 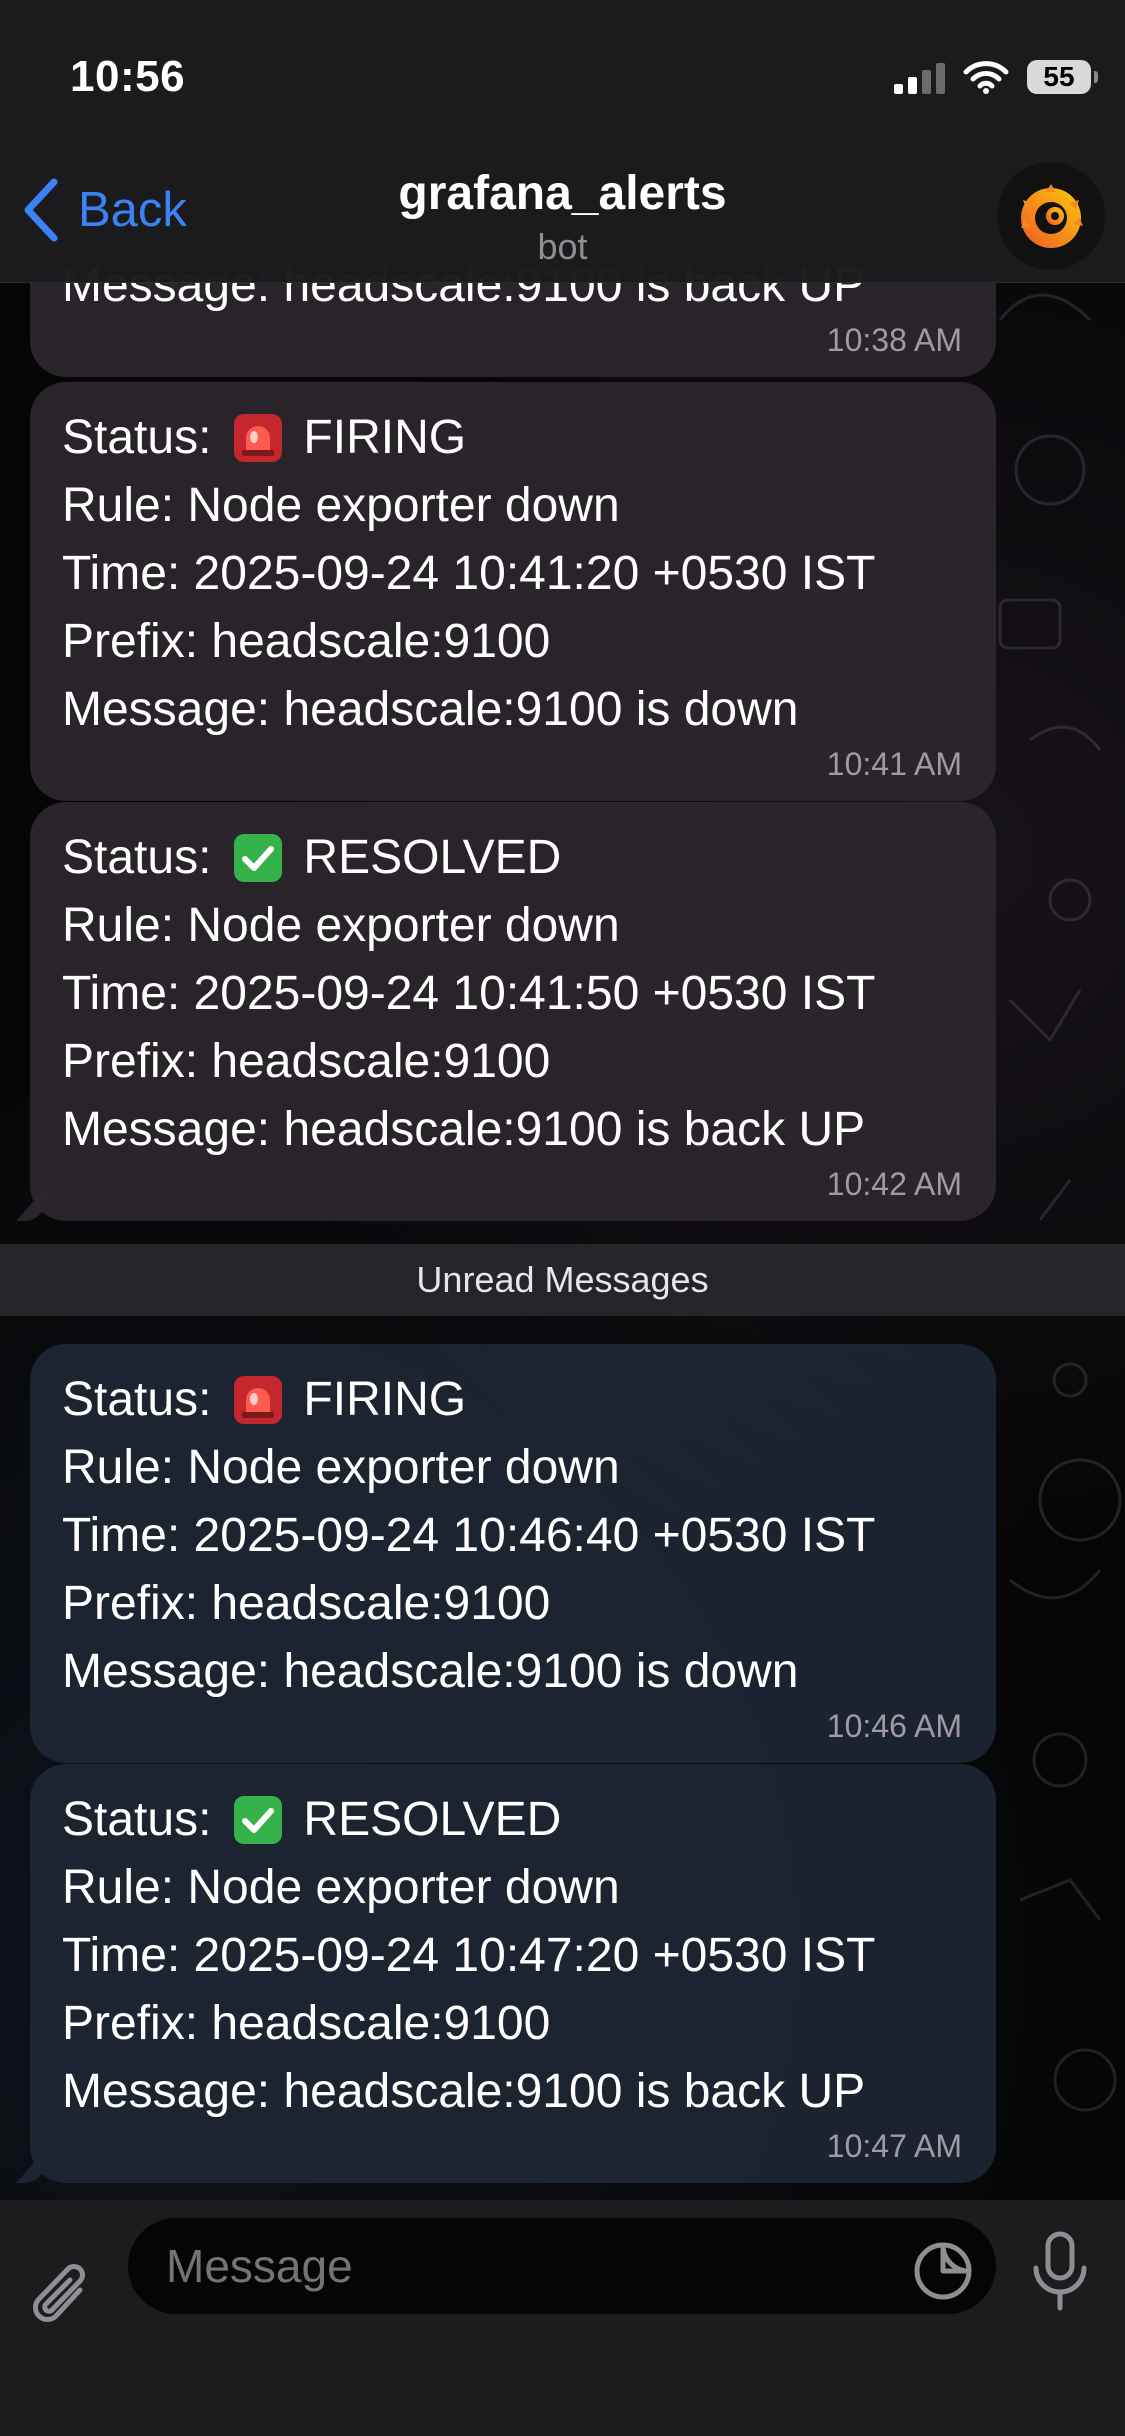 I want to click on message-time: 10:42 AM, so click(x=894, y=1184).